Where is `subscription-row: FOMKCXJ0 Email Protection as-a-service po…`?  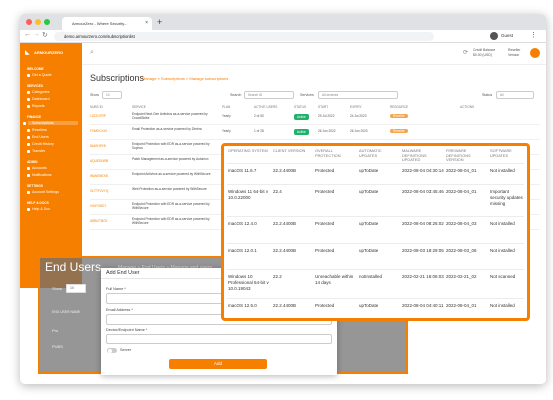
subscription-row: FOMKCXJ0 Email Protection as-a-service po… is located at coordinates (315, 133).